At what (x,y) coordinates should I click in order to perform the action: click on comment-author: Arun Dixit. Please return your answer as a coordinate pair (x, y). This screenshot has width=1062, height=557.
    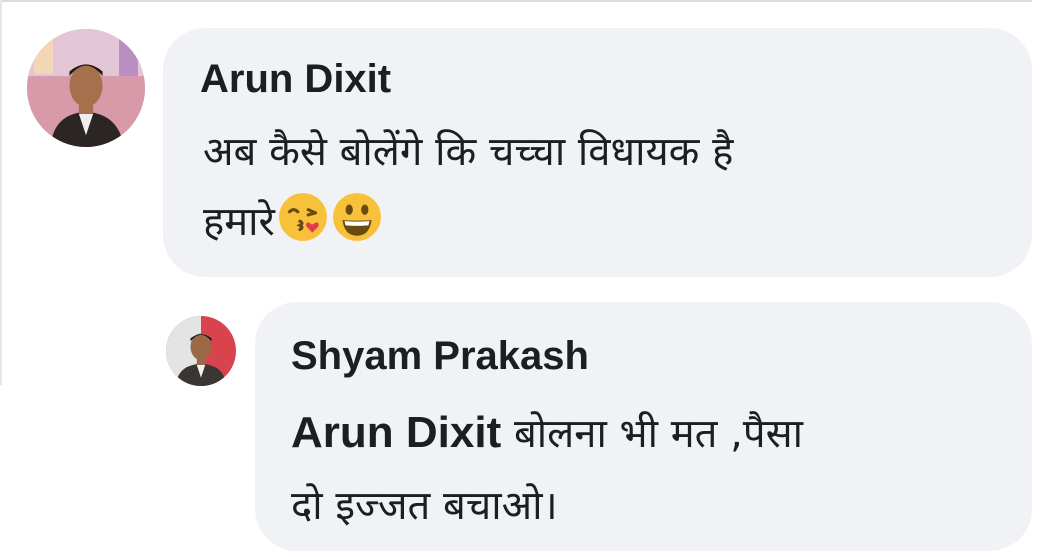
    Looking at the image, I should click on (295, 79).